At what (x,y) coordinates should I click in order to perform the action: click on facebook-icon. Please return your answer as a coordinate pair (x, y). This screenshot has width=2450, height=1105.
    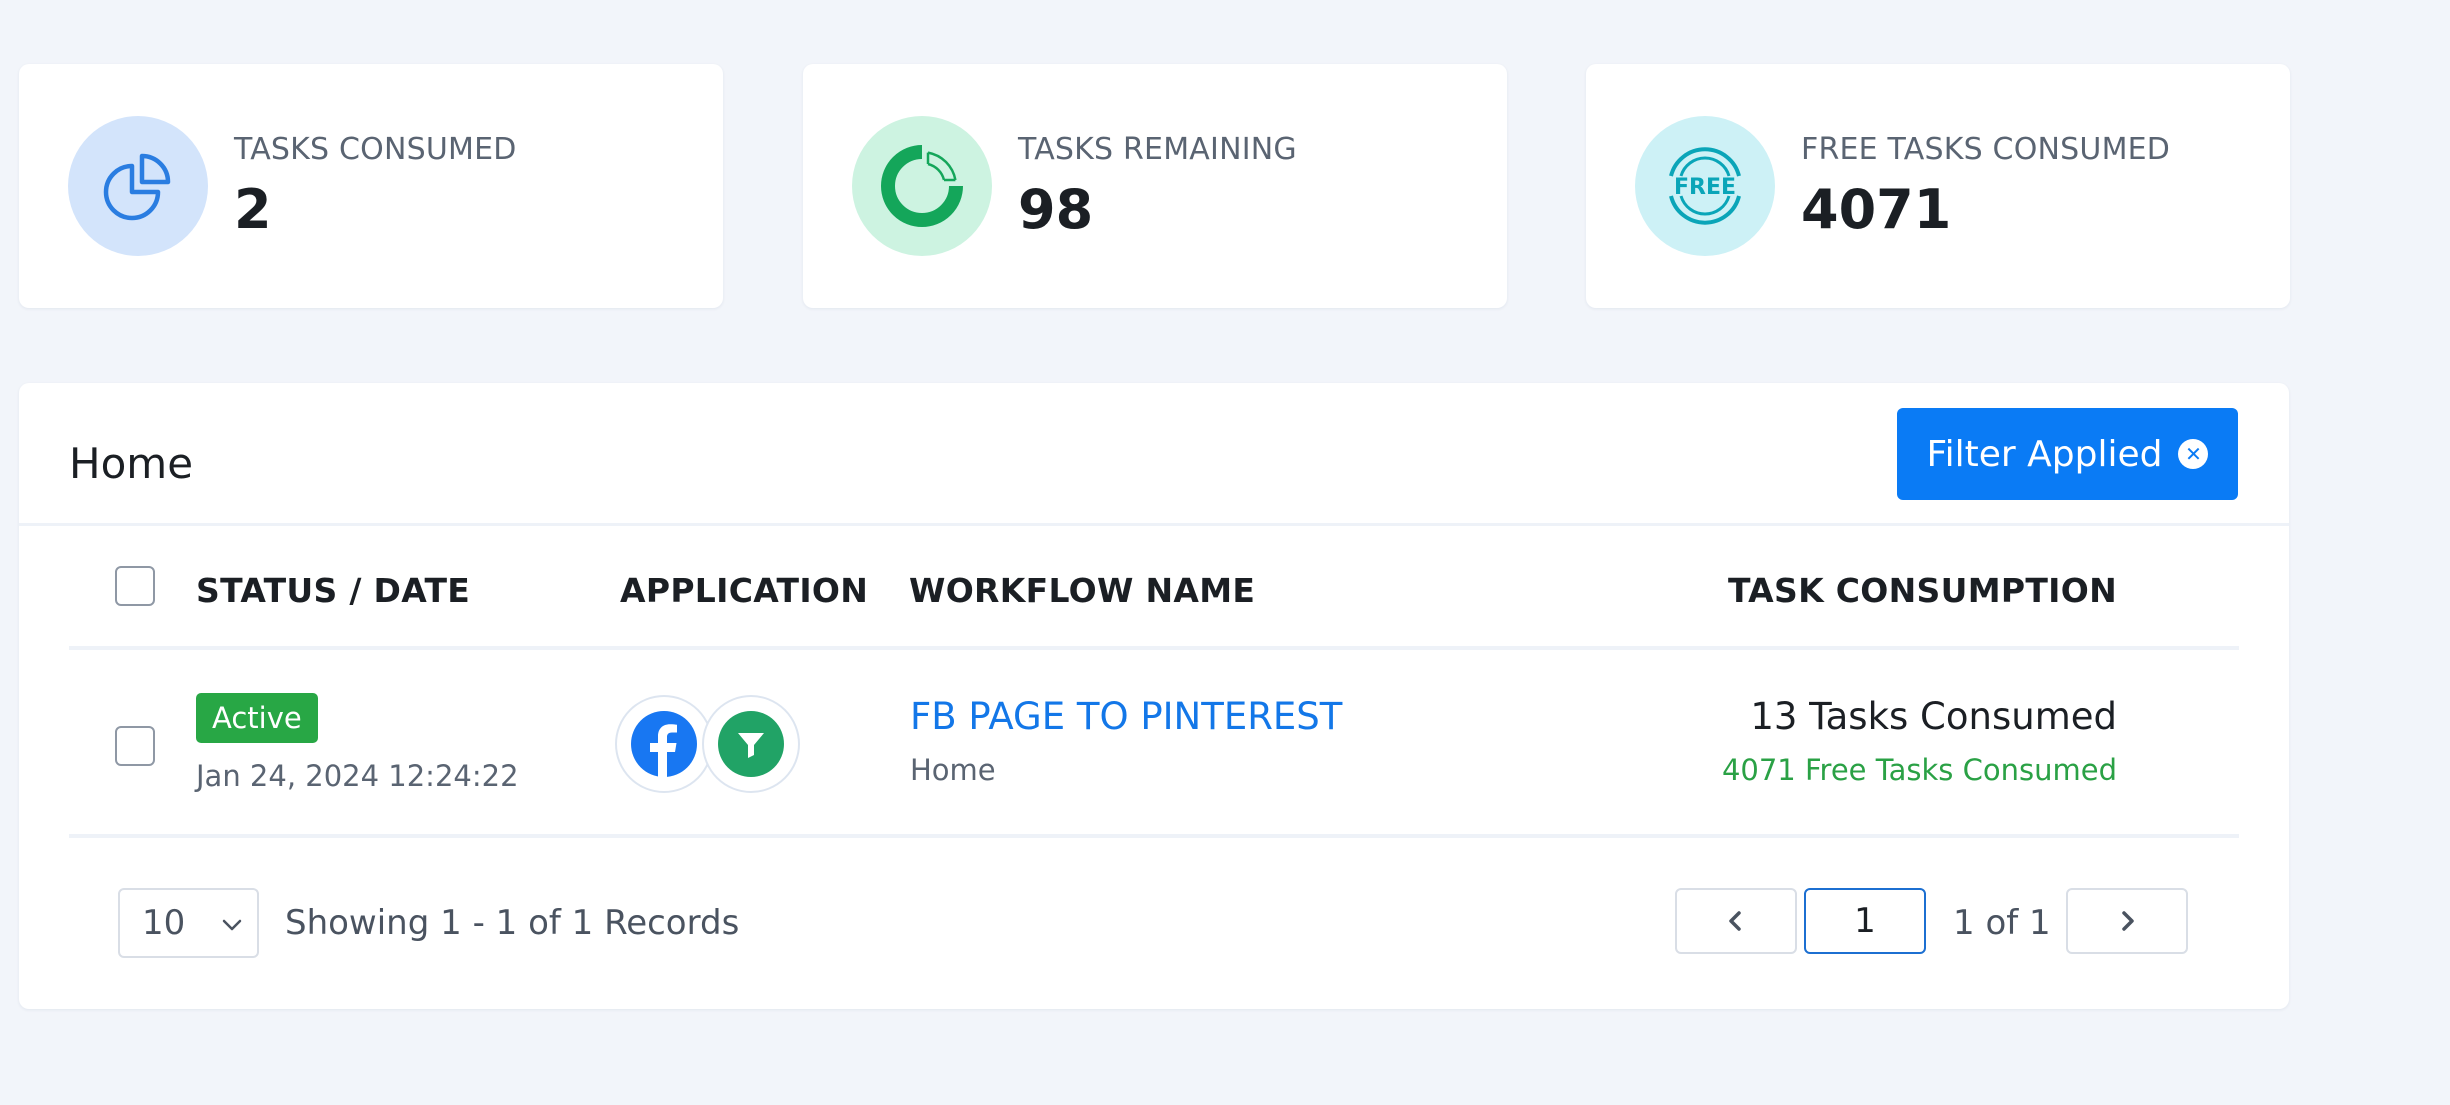
    Looking at the image, I should click on (664, 744).